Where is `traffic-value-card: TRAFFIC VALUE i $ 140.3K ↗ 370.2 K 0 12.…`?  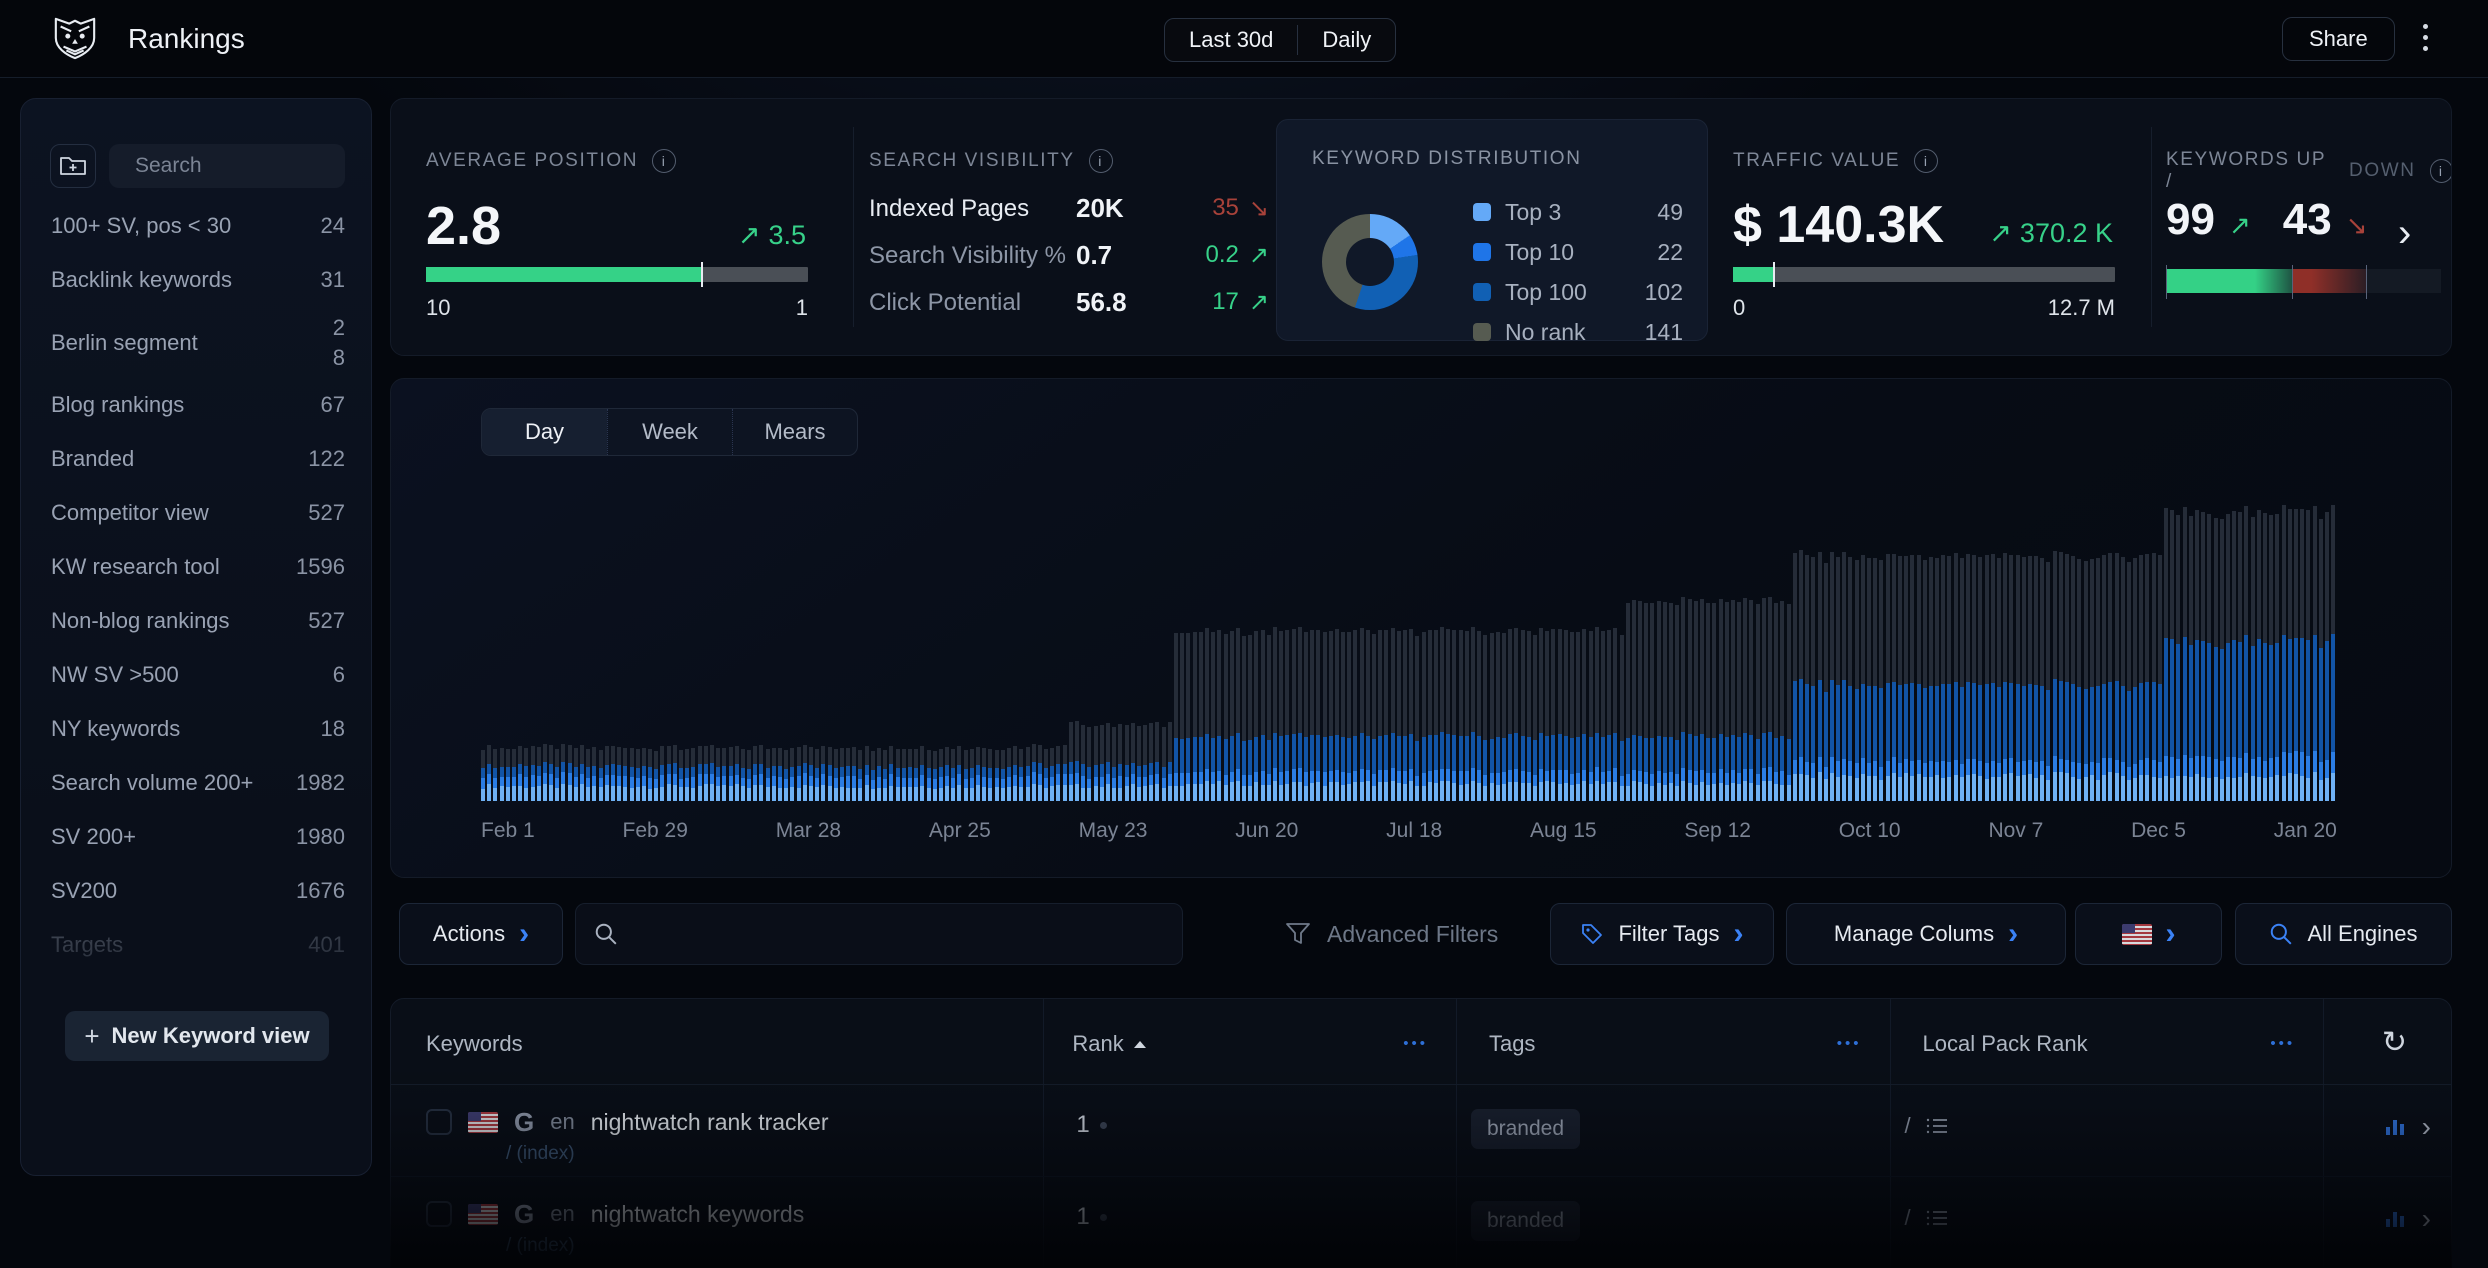
traffic-value-card: TRAFFIC VALUE i $ 140.3K ↗ 370.2 K 0 12.… is located at coordinates (1933, 227).